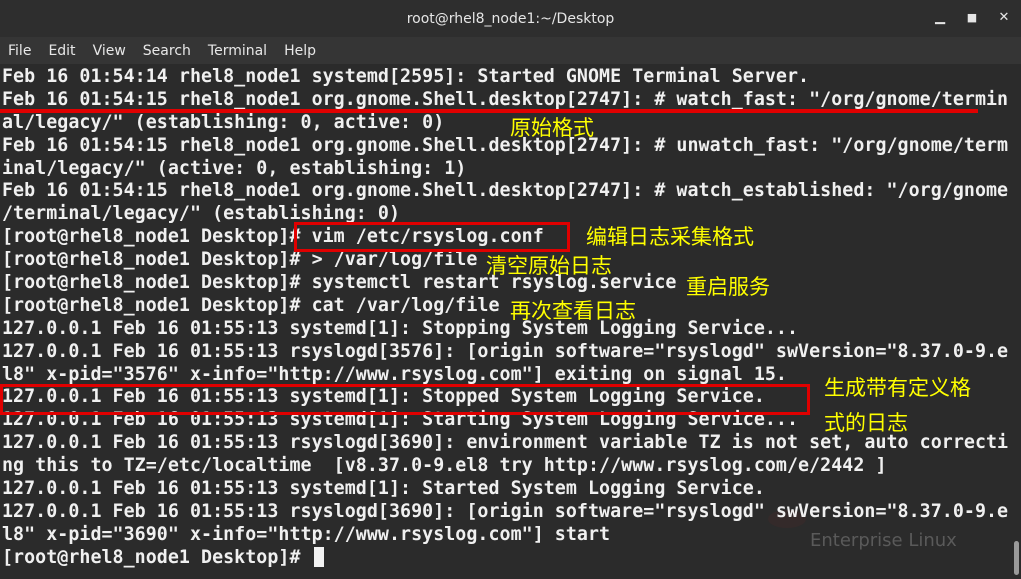  I want to click on annotation-restart-service: 重启服务, so click(728, 287).